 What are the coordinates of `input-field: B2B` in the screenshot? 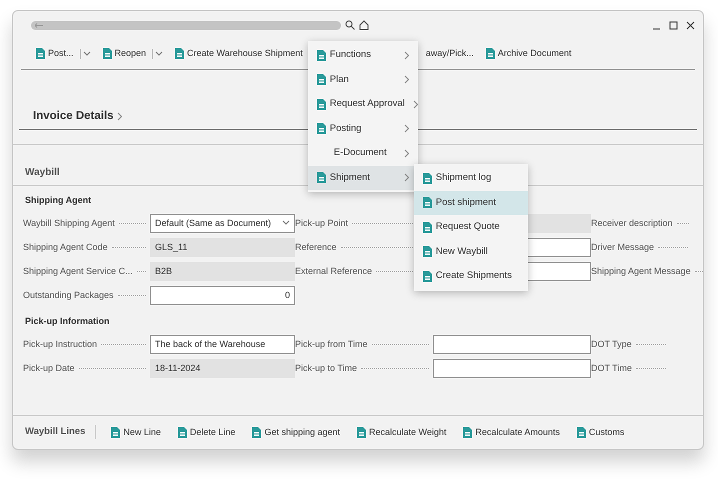 It's located at (222, 271).